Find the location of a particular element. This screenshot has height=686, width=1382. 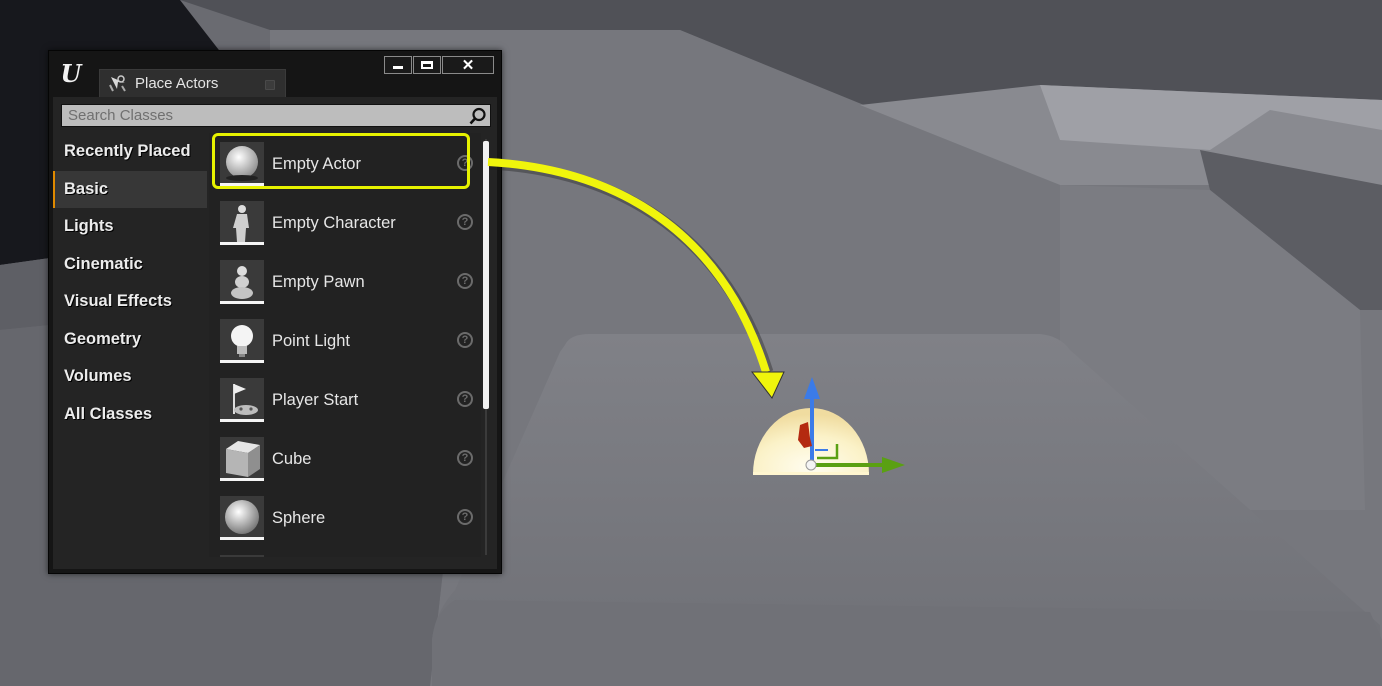

category-volumes: Volumes is located at coordinates (130, 377).